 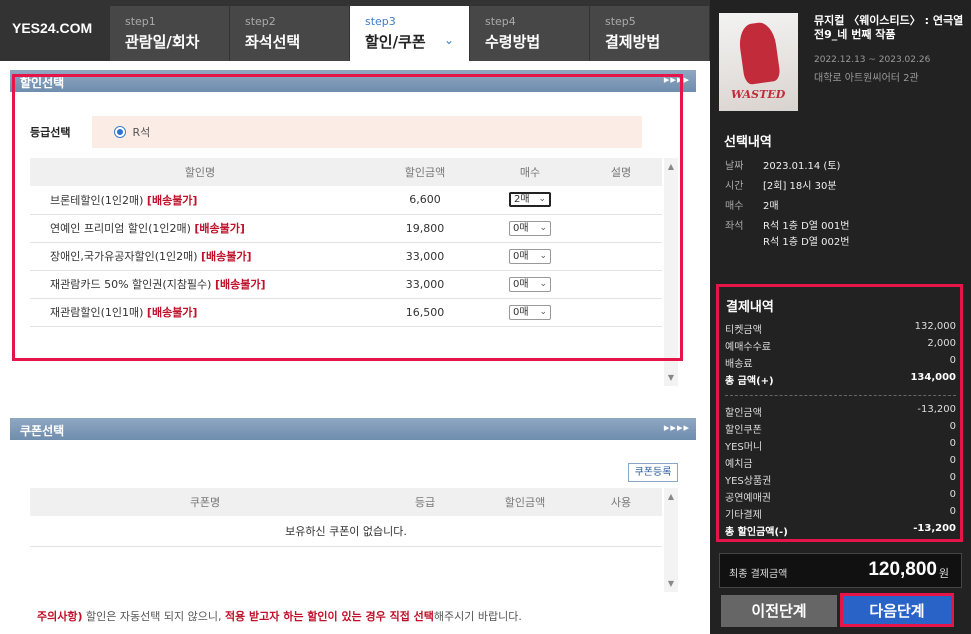 I want to click on empty-message: 보유하신 쿠폰이 없습니다., so click(x=346, y=531).